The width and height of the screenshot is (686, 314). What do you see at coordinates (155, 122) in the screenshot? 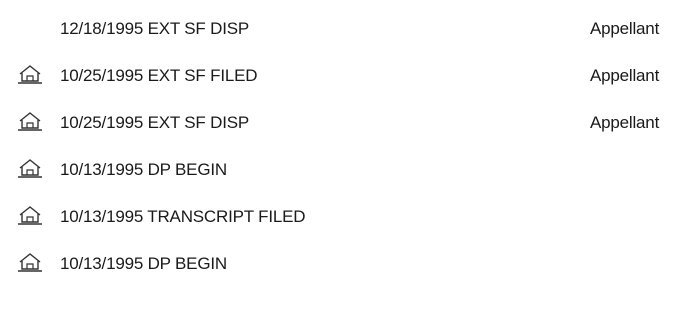
I see `entry-text: 10/25/1995 EXT SF DISP` at bounding box center [155, 122].